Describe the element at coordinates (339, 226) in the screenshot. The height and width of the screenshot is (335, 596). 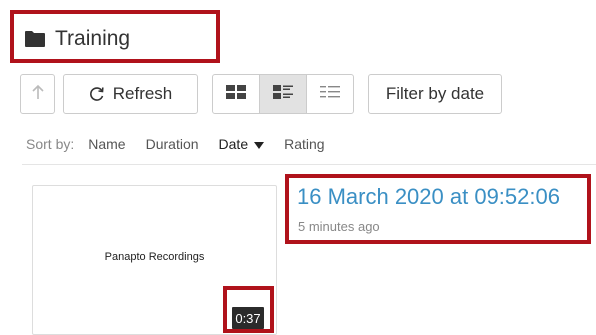
I see `session-relative-time: 5 minutes ago` at that location.